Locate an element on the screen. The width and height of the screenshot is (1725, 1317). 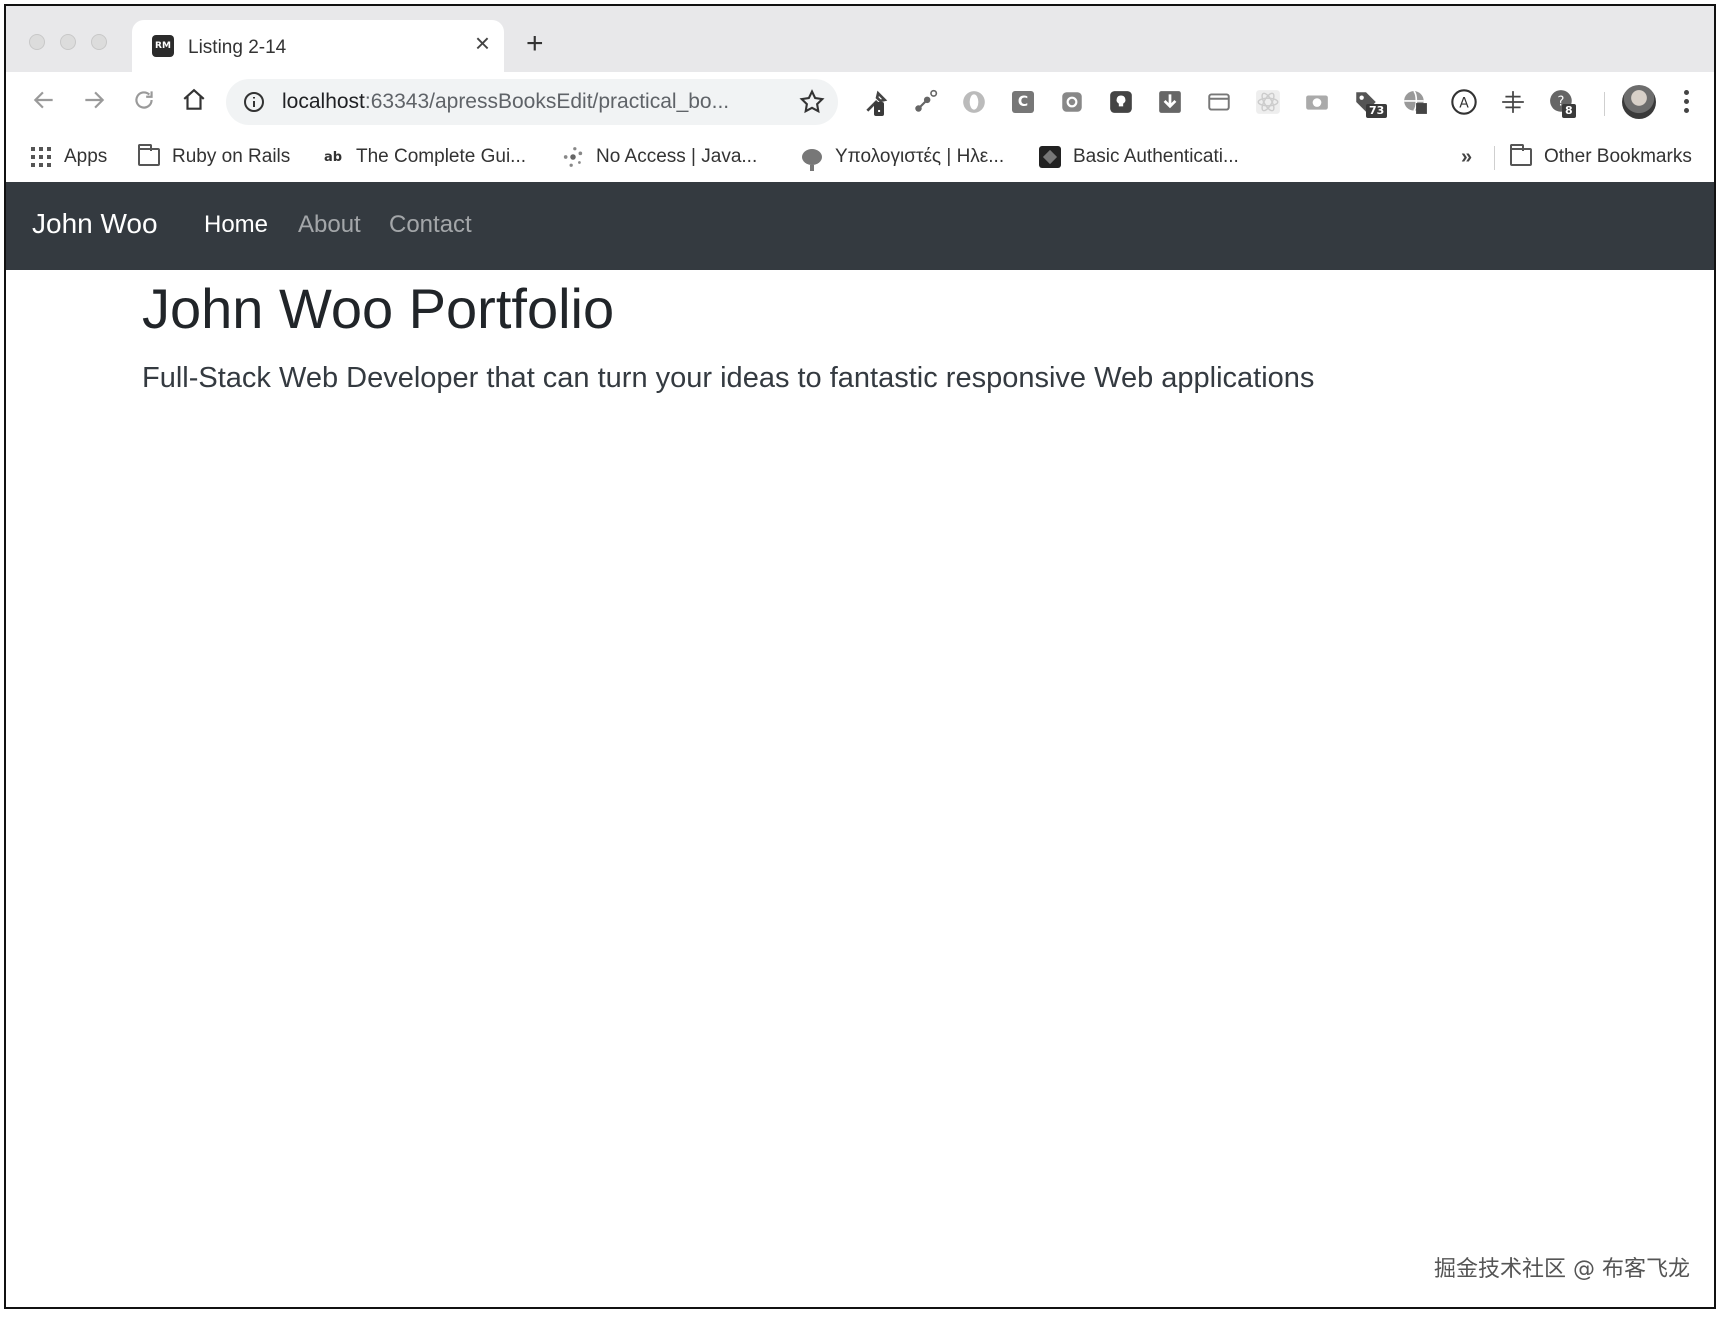
nav-about: About is located at coordinates (329, 225).